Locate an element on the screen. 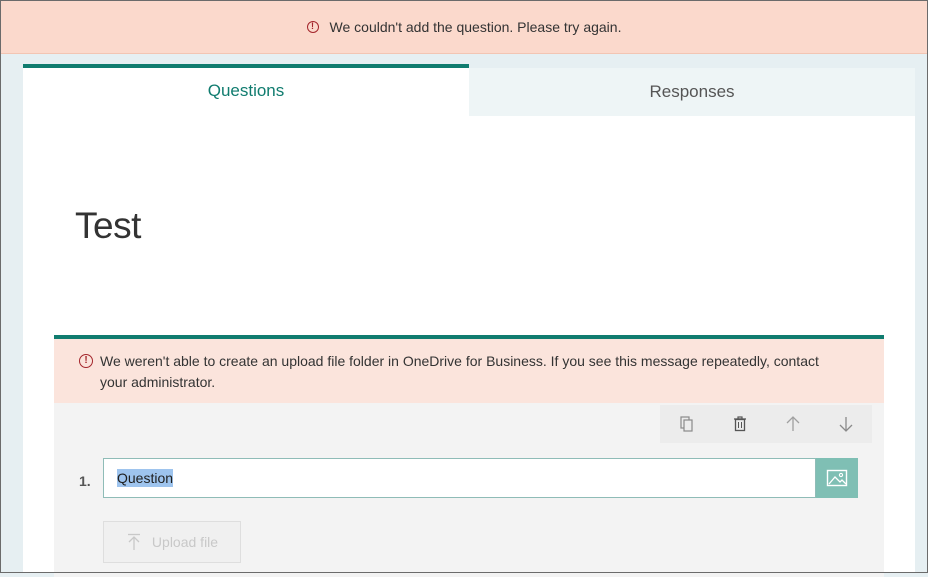 The image size is (928, 577). question-error-line-2: your administrator. is located at coordinates (158, 382).